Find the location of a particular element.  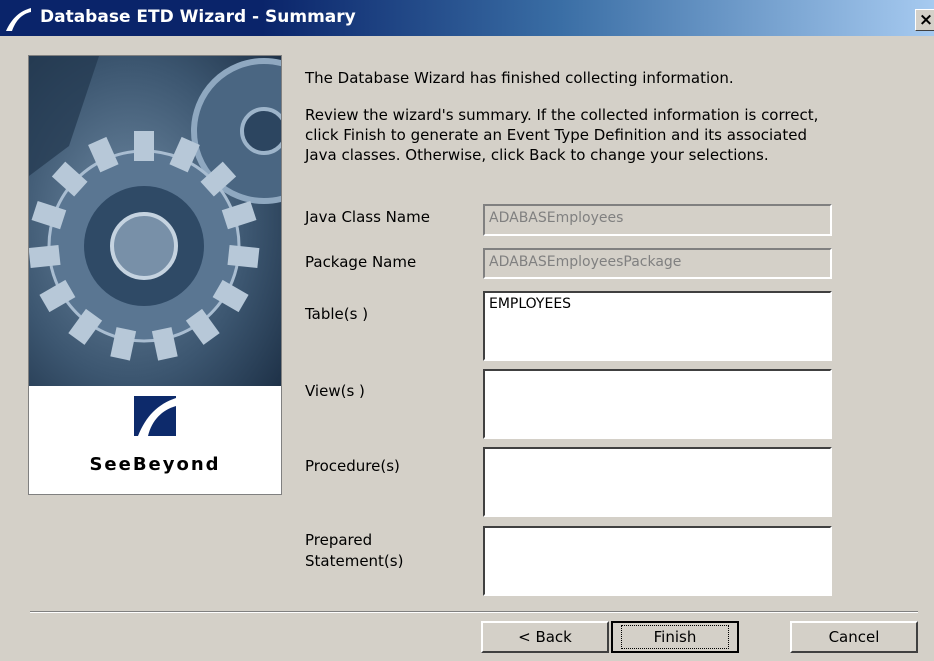

prepared-statements-list is located at coordinates (657, 561).